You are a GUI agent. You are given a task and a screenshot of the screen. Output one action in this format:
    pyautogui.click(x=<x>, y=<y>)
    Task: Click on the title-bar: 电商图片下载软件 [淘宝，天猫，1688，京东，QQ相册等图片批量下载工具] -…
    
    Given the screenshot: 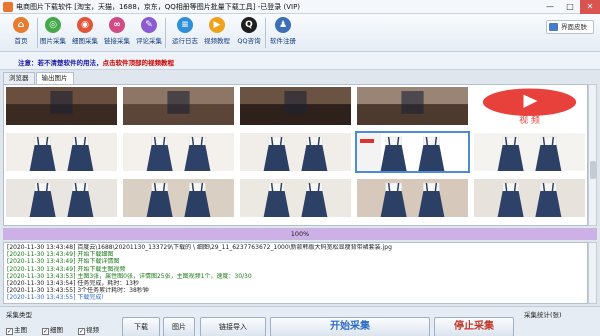 What is the action you would take?
    pyautogui.click(x=300, y=7)
    